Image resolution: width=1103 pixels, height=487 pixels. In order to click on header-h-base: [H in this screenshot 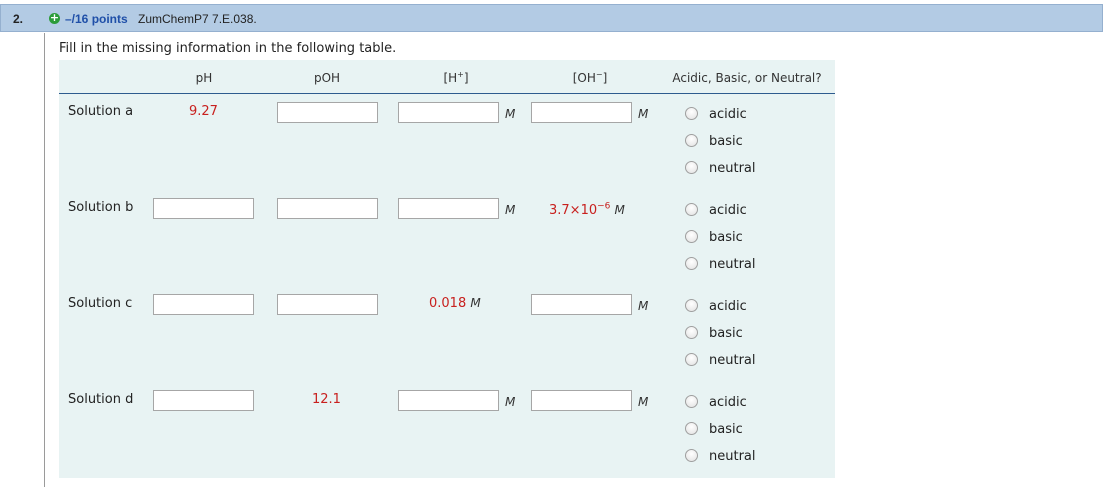, I will do `click(450, 78)`.